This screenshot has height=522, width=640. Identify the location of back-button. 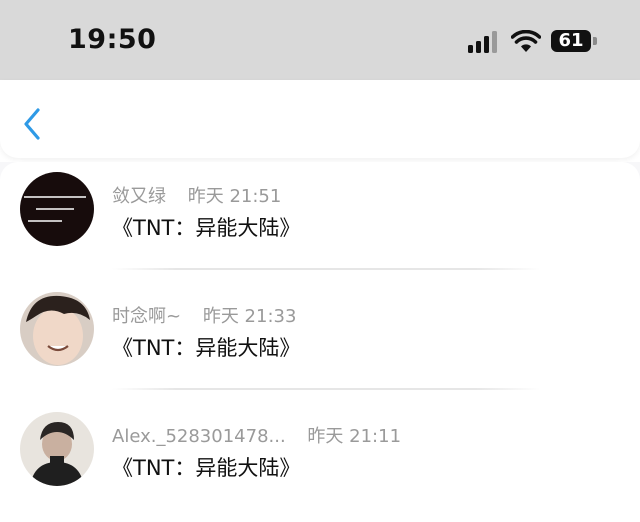
(34, 124).